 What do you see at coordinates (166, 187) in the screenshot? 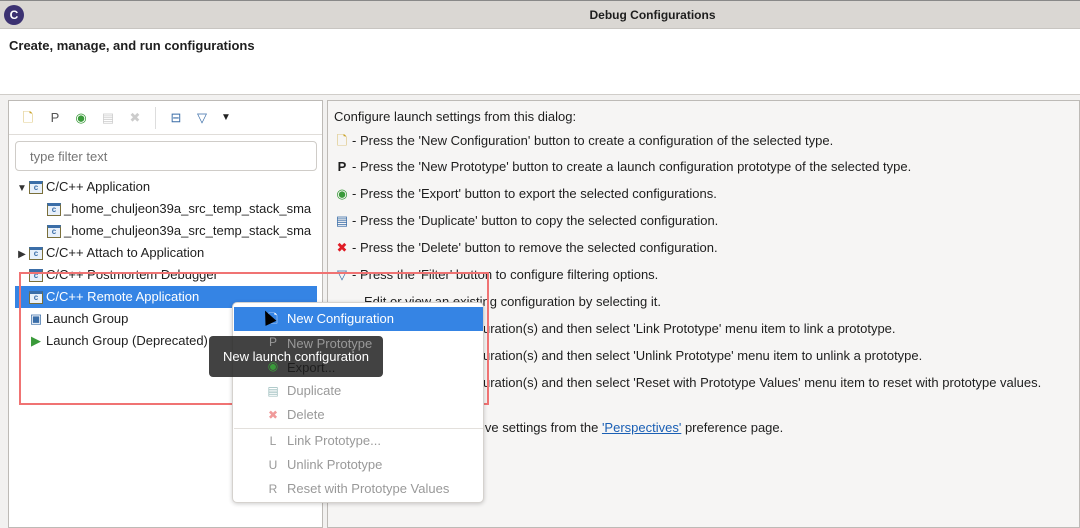
I see `tree-item-cpp-application: ▼ c C/C++ Application` at bounding box center [166, 187].